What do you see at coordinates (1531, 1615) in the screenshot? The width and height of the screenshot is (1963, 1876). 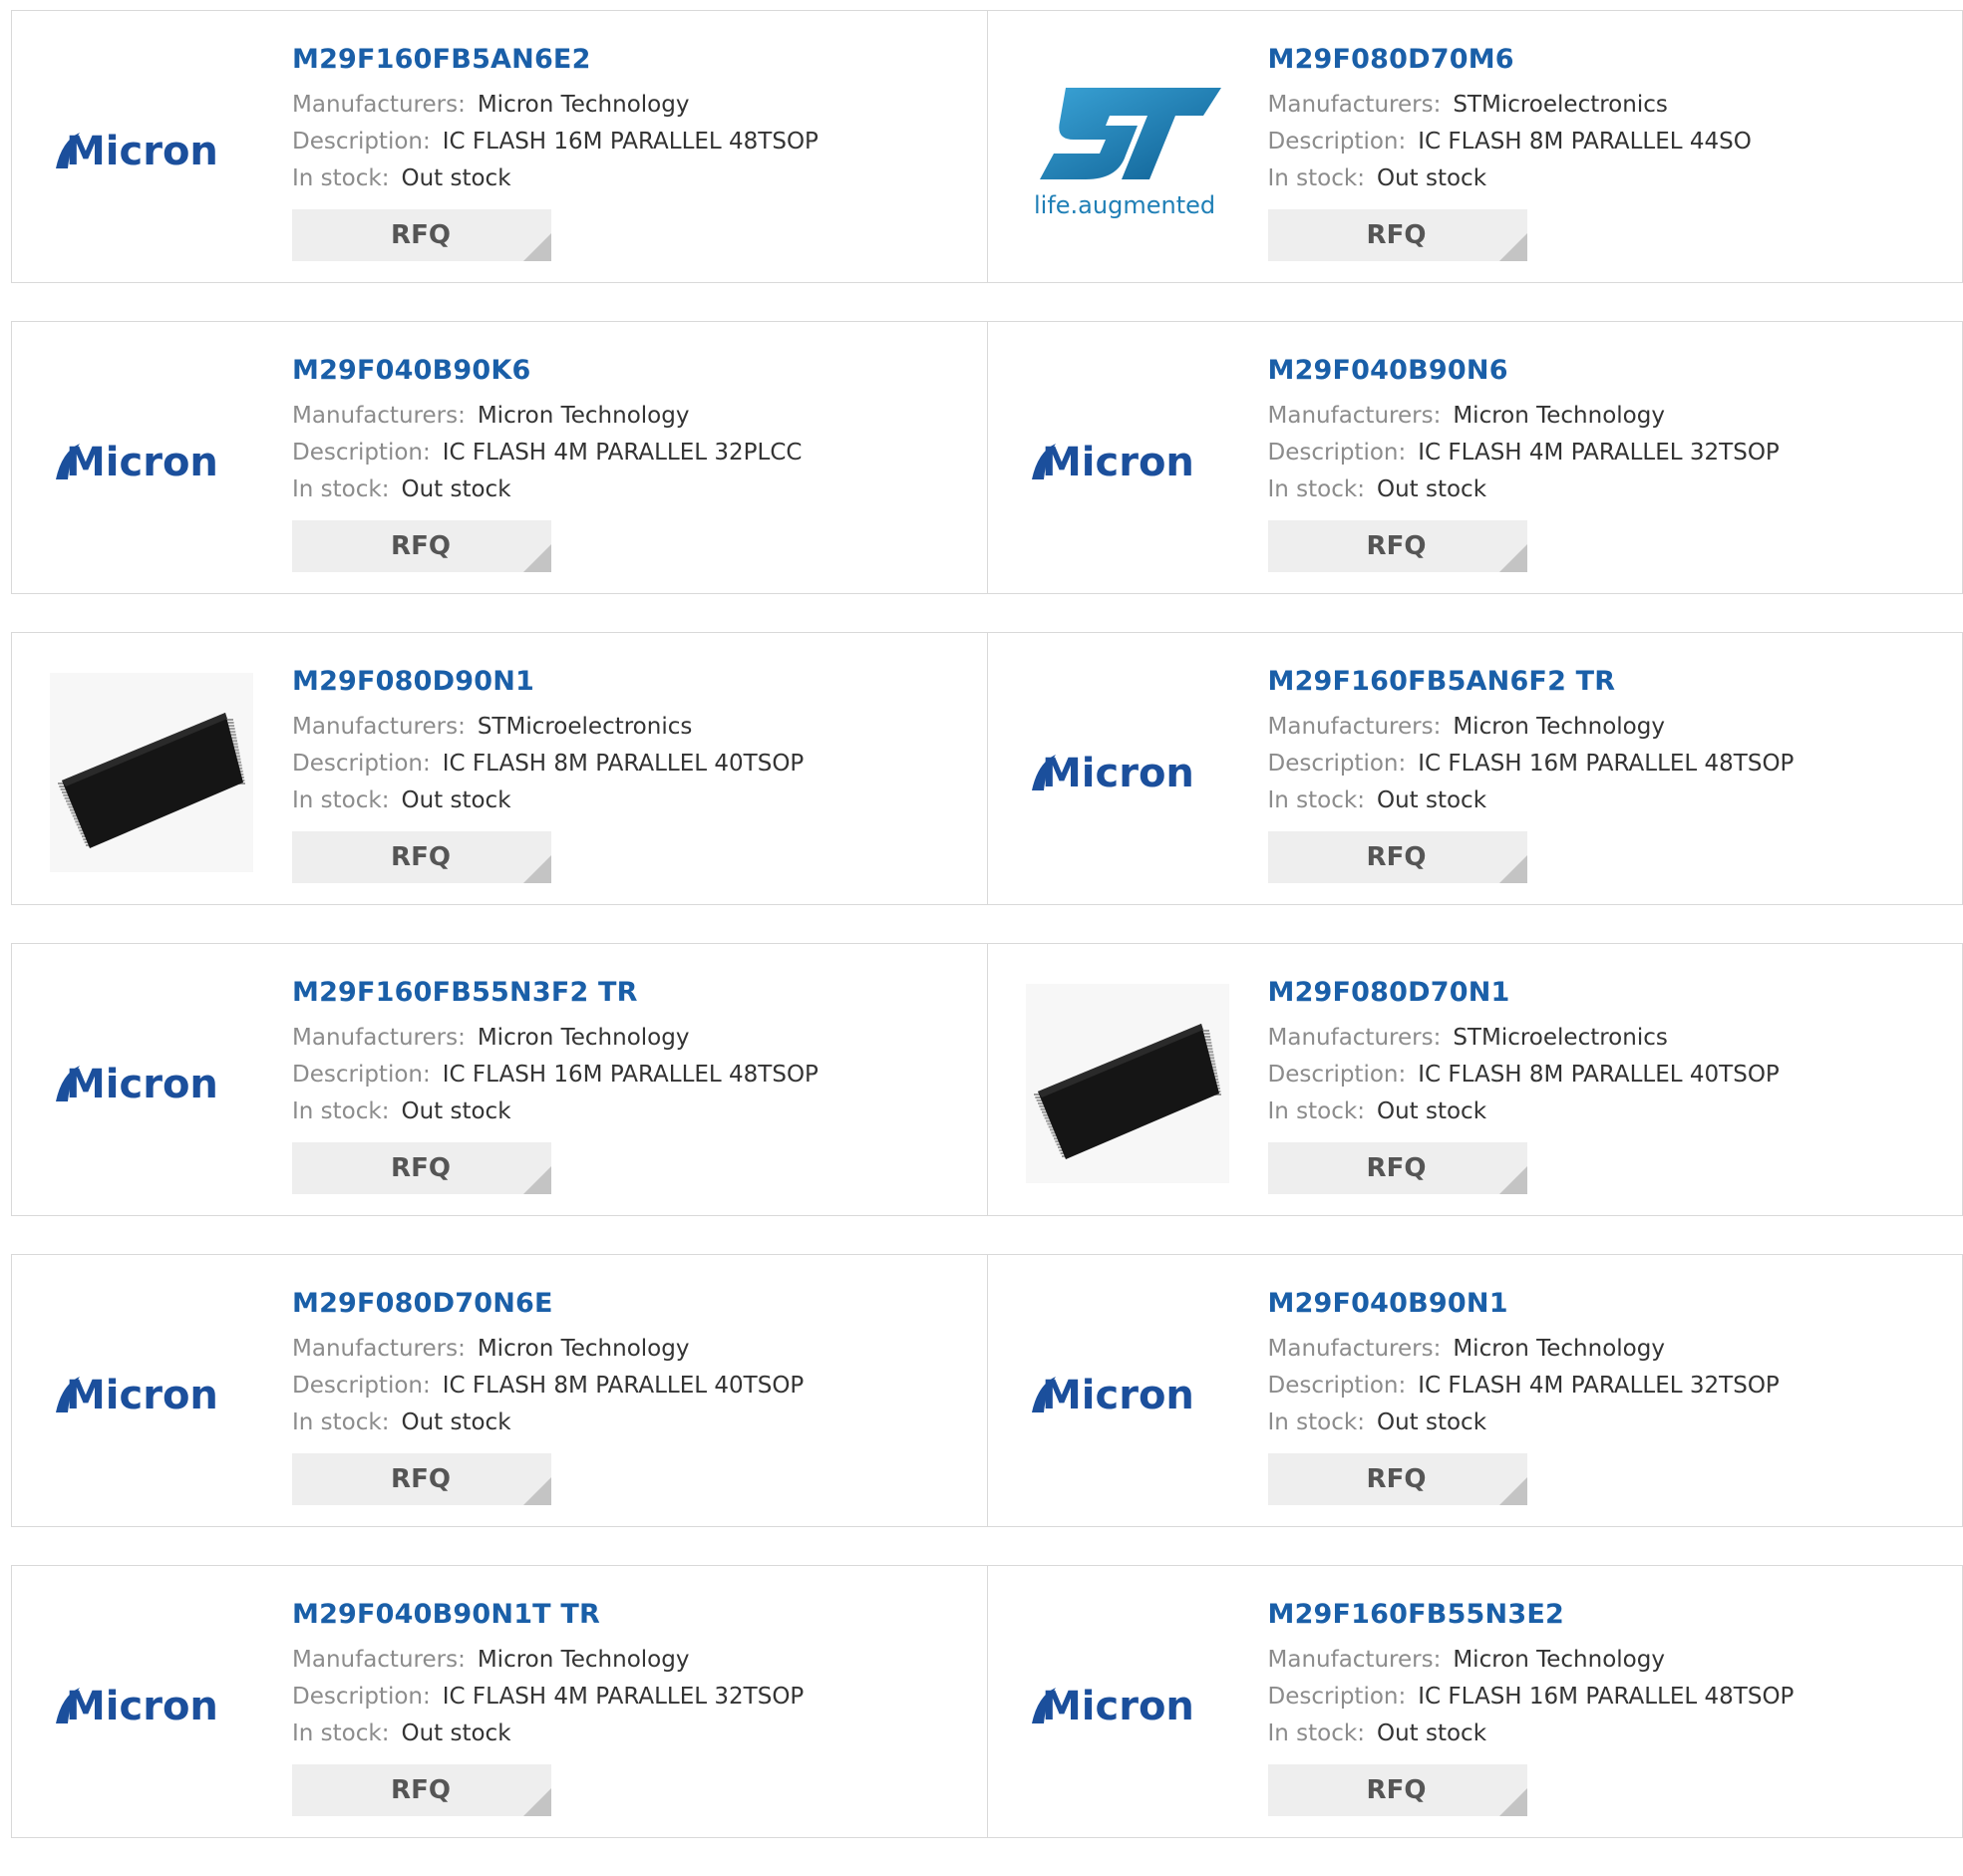 I see `part-number-link: M29F160FB55N3E2` at bounding box center [1531, 1615].